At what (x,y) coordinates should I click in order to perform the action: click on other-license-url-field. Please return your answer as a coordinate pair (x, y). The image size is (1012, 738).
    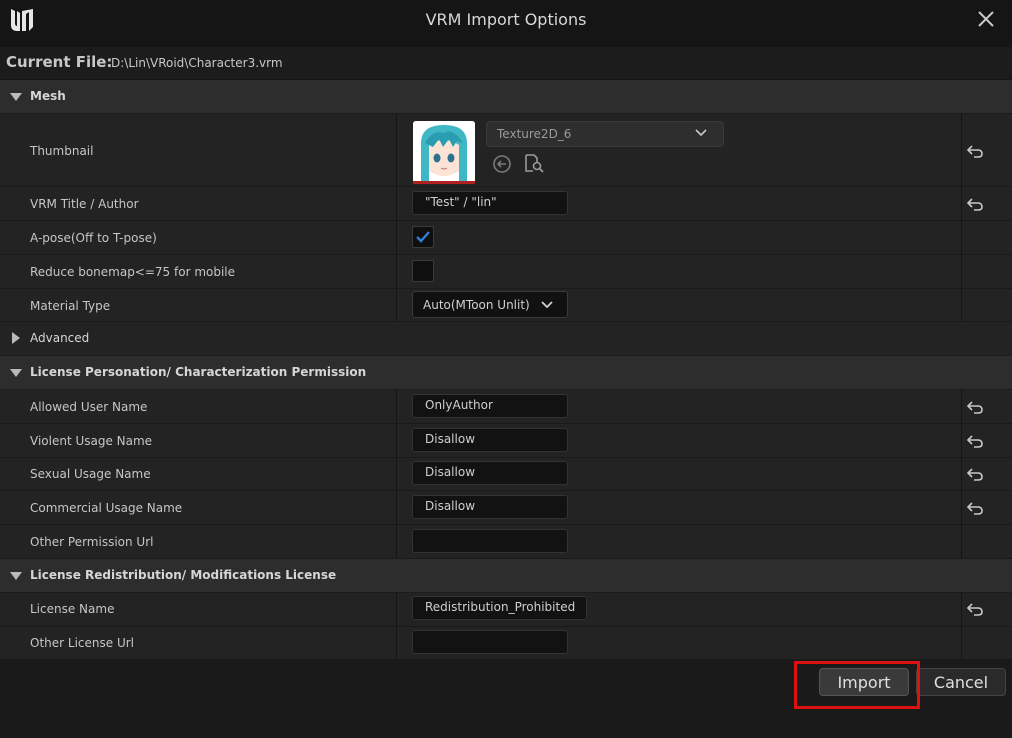
    Looking at the image, I should click on (490, 642).